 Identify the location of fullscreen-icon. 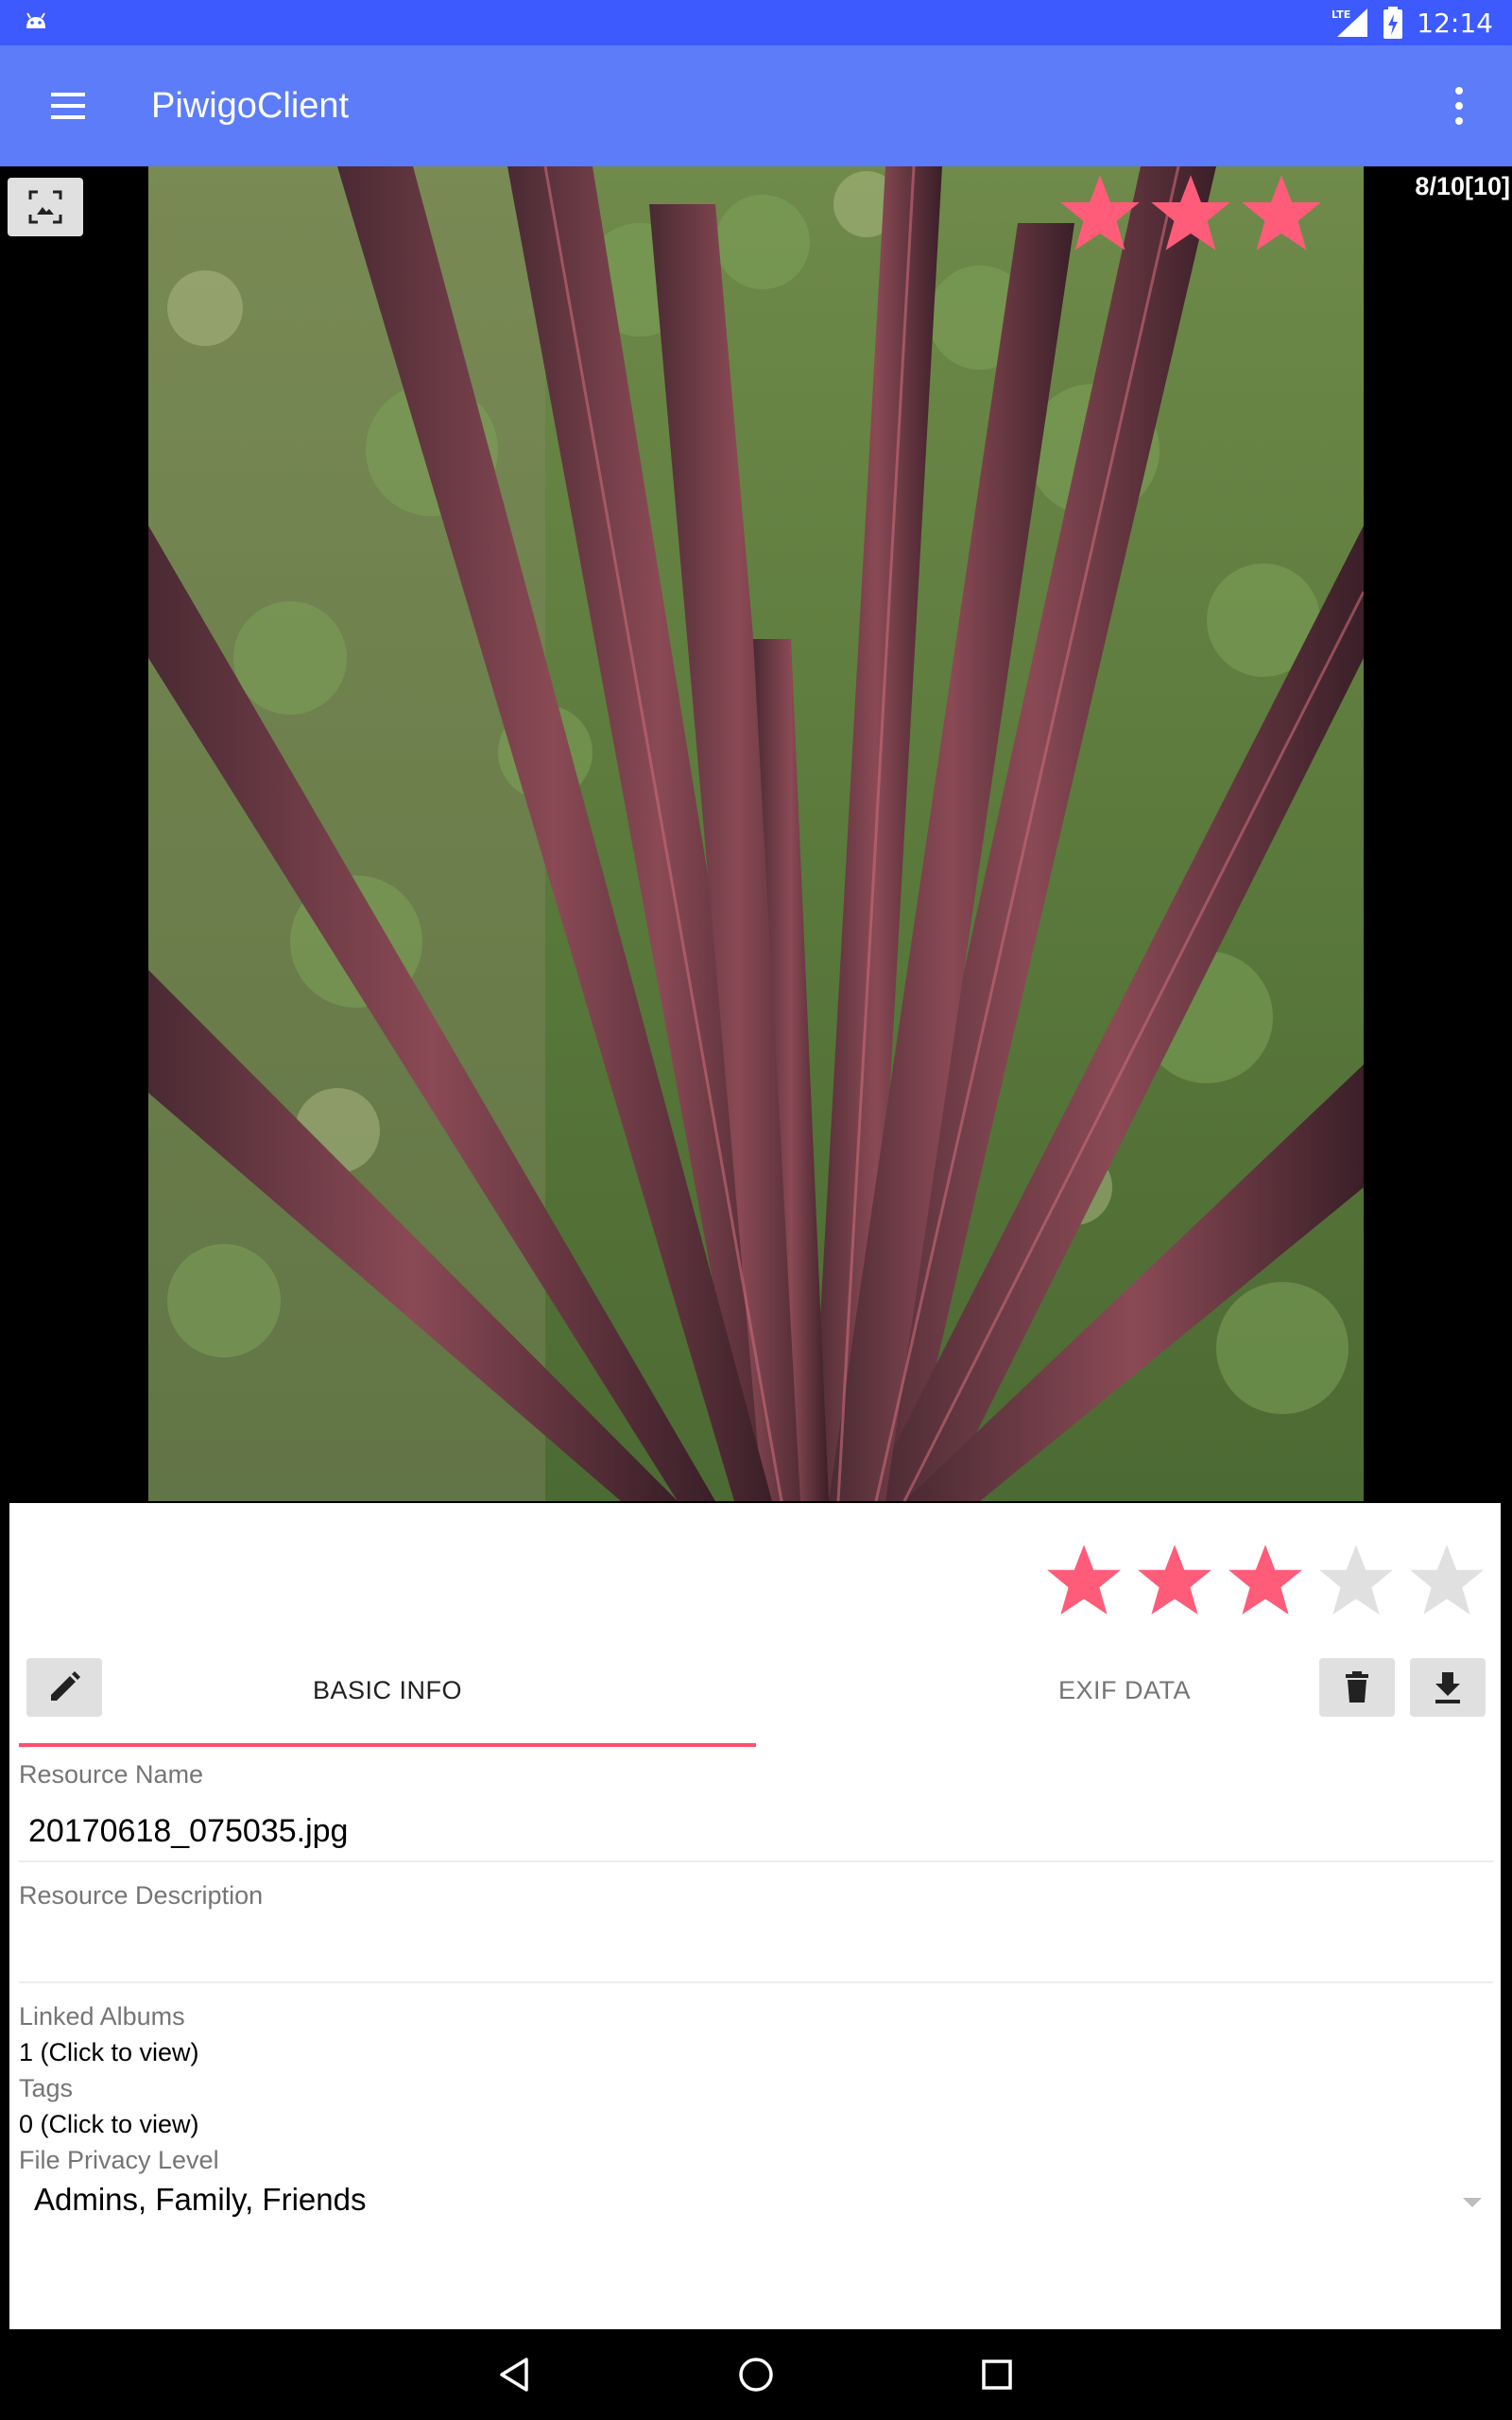
(45, 207).